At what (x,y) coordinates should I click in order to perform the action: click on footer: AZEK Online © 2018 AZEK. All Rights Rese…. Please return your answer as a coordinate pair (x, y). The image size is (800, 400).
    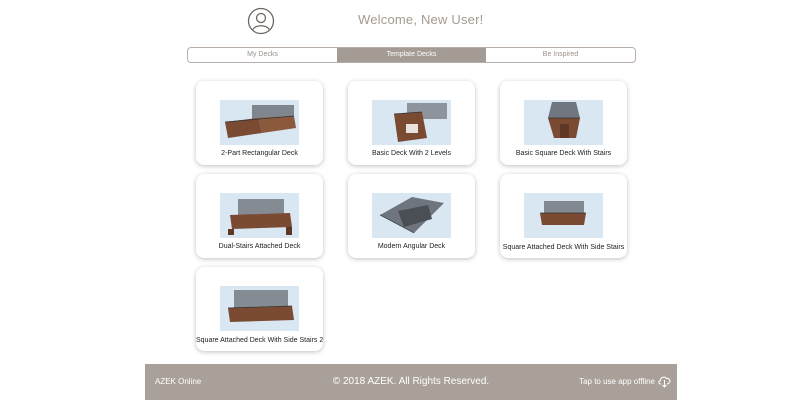
    Looking at the image, I should click on (411, 382).